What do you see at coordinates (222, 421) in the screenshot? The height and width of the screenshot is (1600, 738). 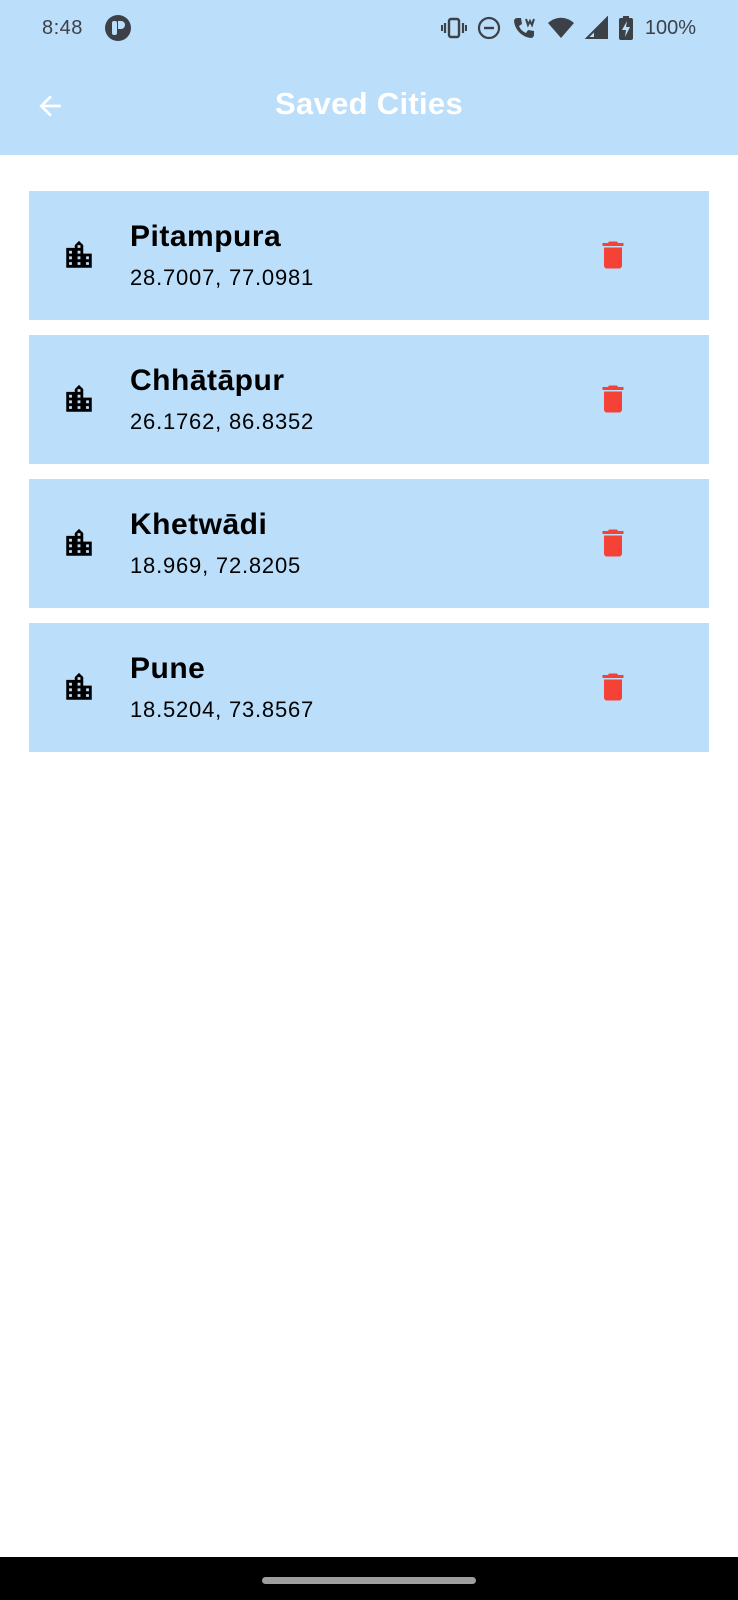 I see `city-coordinates: 26.1762, 86.8352` at bounding box center [222, 421].